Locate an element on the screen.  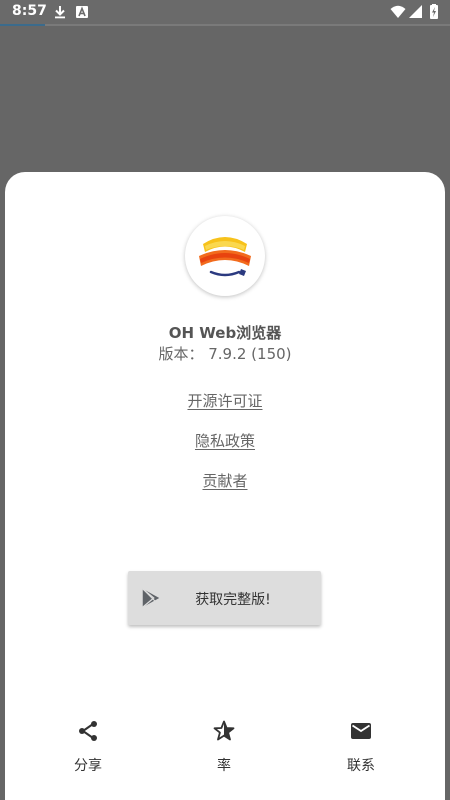
wifi-icon is located at coordinates (398, 11).